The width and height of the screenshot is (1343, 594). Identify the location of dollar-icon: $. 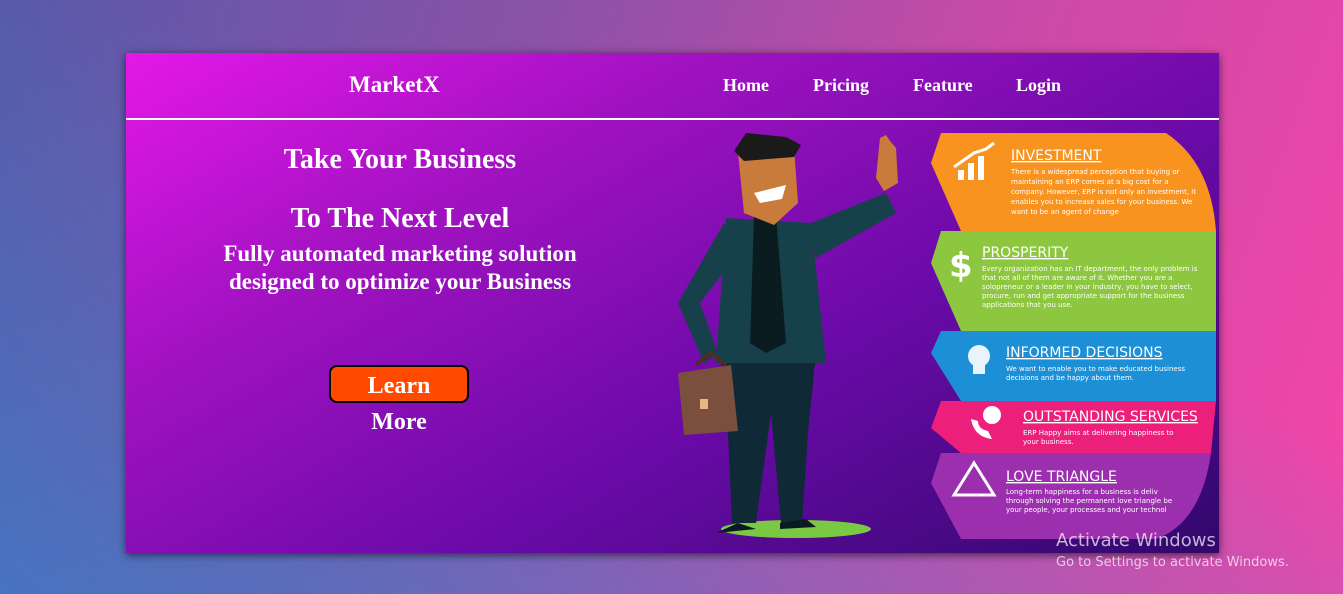
(961, 266).